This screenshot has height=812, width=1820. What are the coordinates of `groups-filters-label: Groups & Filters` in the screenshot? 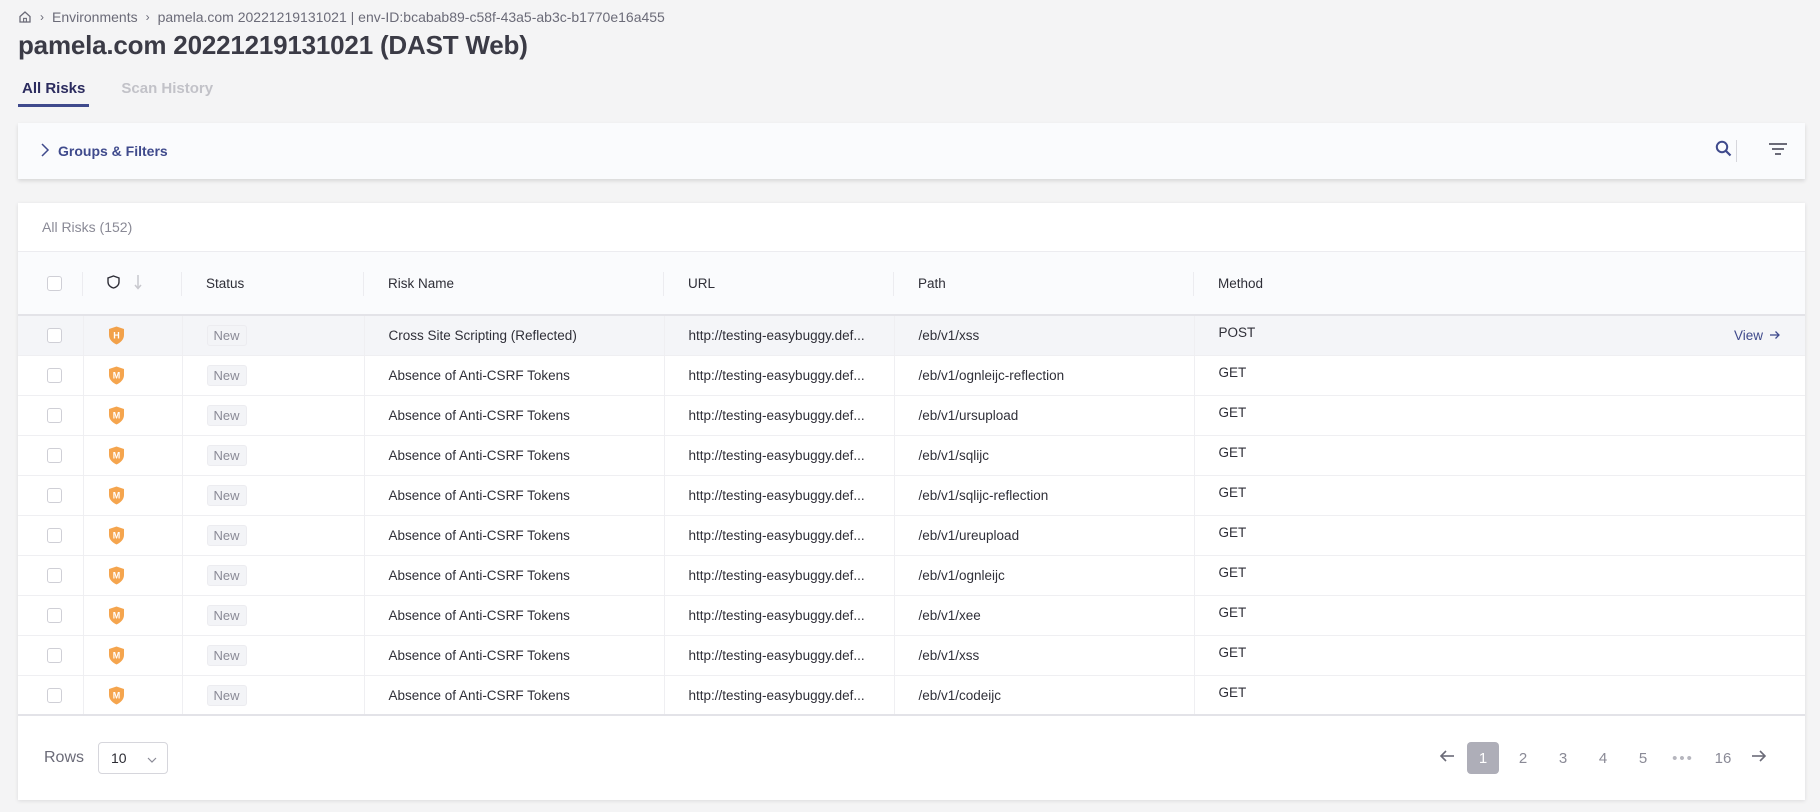 It's located at (113, 151).